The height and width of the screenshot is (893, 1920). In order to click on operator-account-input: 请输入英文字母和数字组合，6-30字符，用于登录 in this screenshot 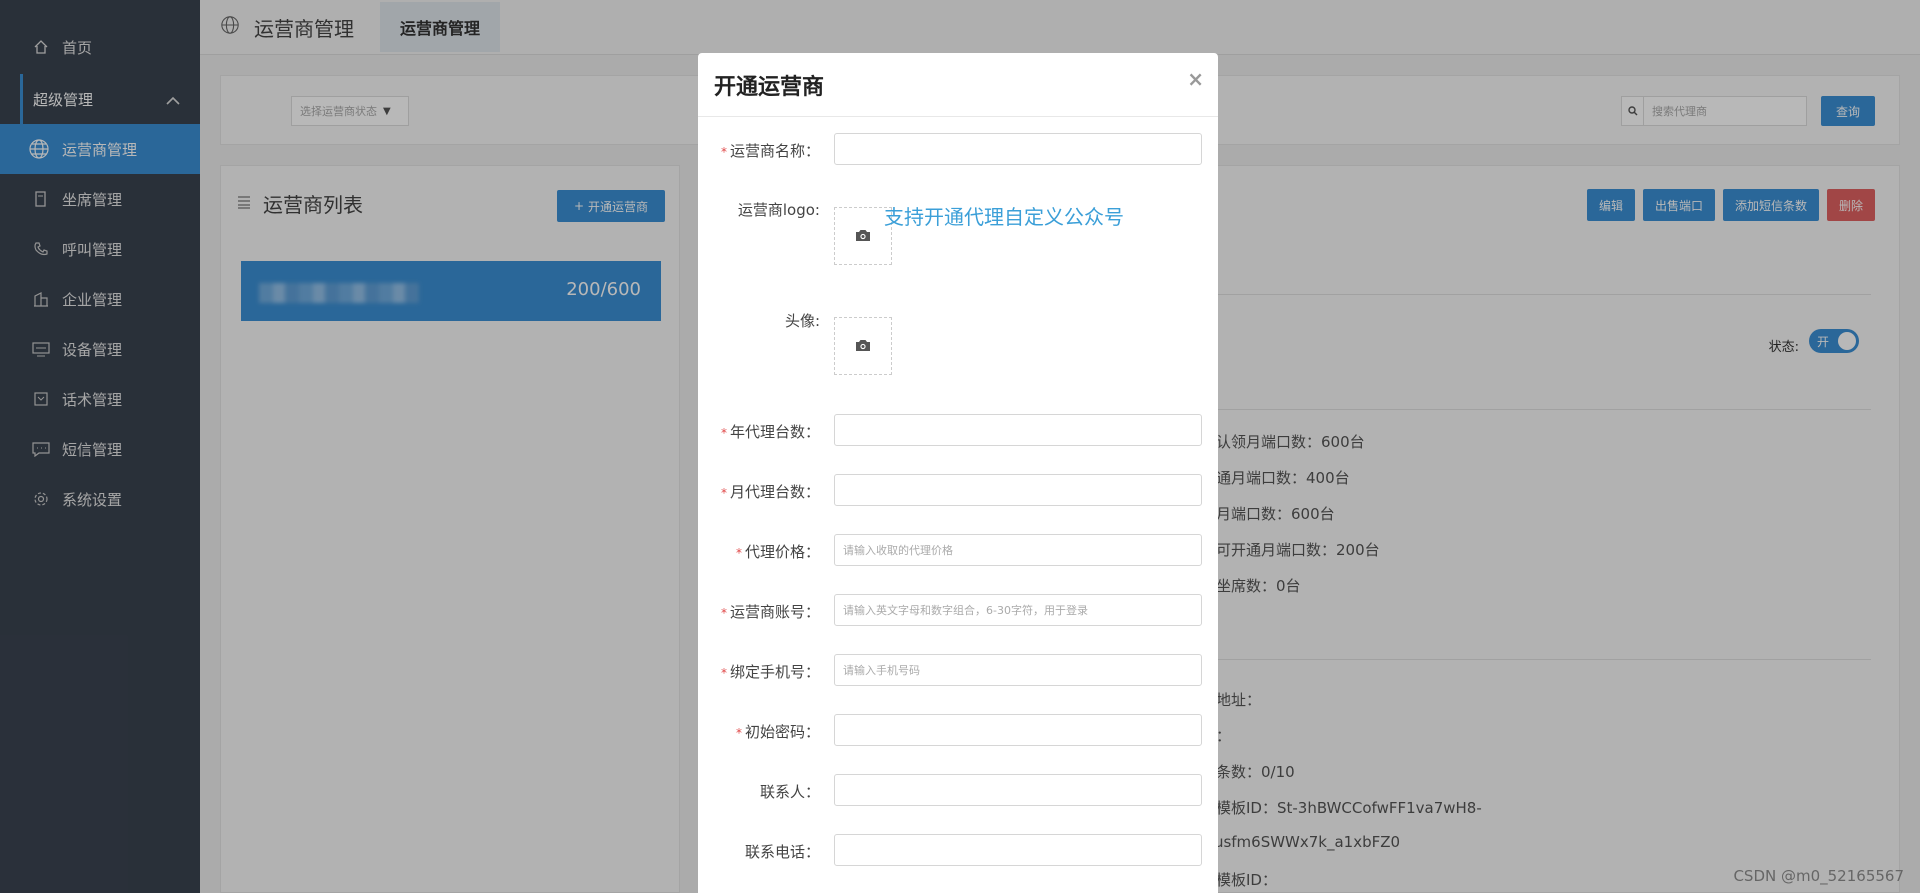, I will do `click(1018, 610)`.